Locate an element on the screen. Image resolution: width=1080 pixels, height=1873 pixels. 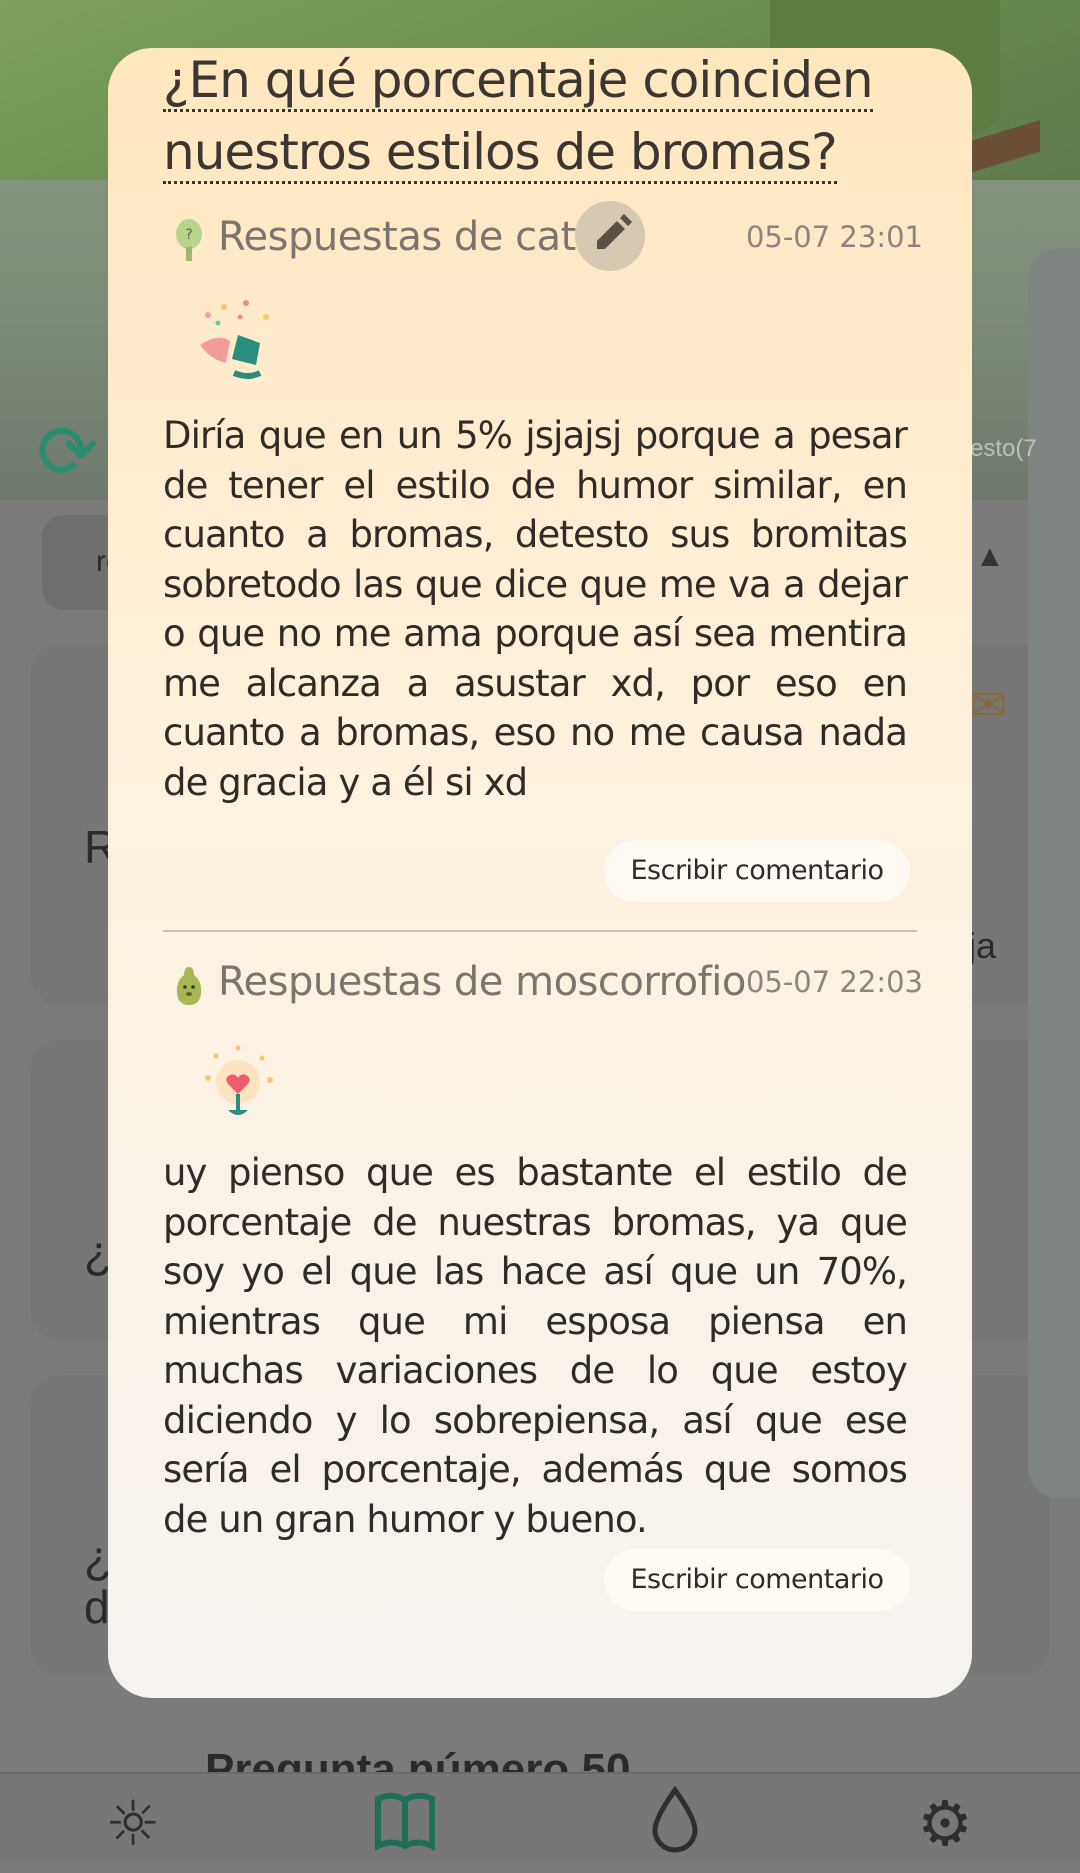
refresh-icon: ⟳ is located at coordinates (67, 452).